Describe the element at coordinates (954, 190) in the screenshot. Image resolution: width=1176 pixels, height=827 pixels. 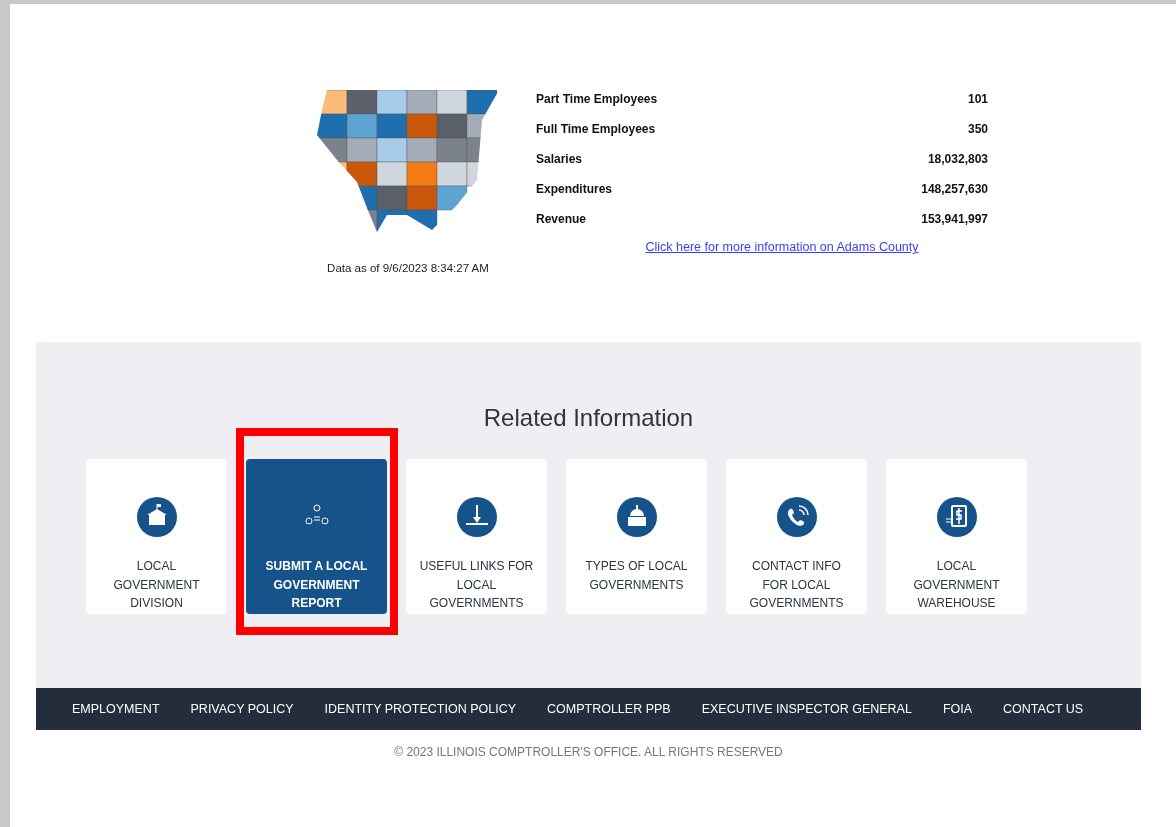
I see `stat-value: 148,257,630` at that location.